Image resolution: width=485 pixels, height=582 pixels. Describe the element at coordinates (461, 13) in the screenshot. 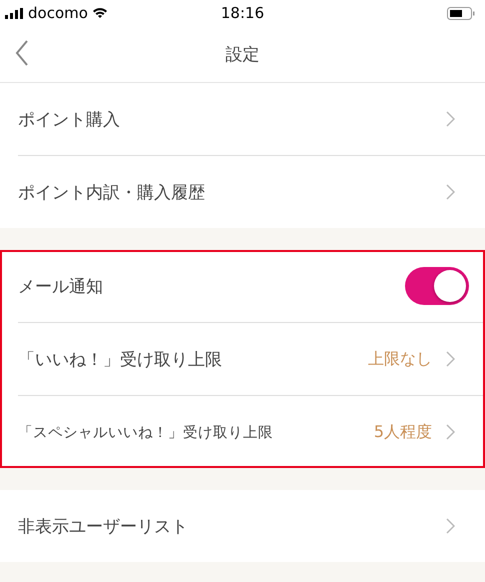

I see `battery-icon` at that location.